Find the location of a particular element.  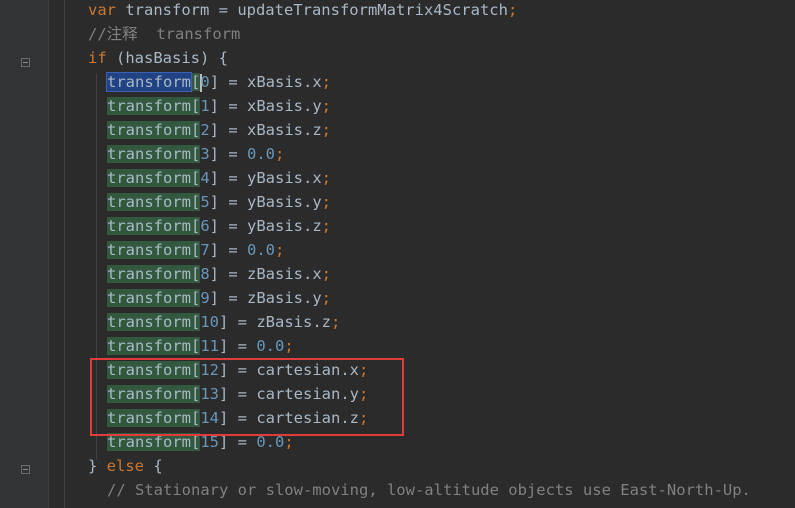

editor-gutter is located at coordinates (24, 254).